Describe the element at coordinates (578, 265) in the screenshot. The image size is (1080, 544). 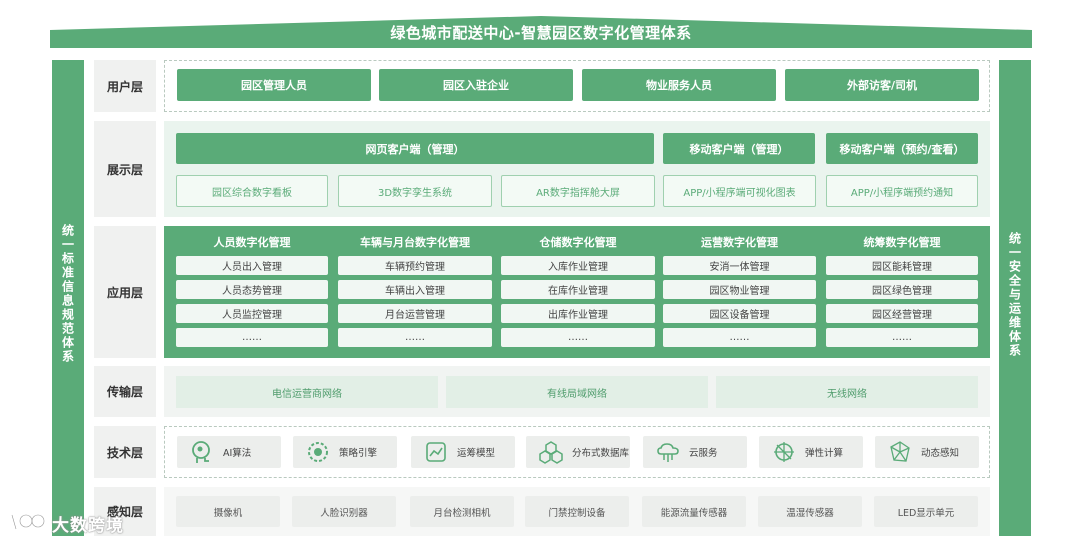
I see `app-warehouse-inbound: 入库作业管理` at that location.